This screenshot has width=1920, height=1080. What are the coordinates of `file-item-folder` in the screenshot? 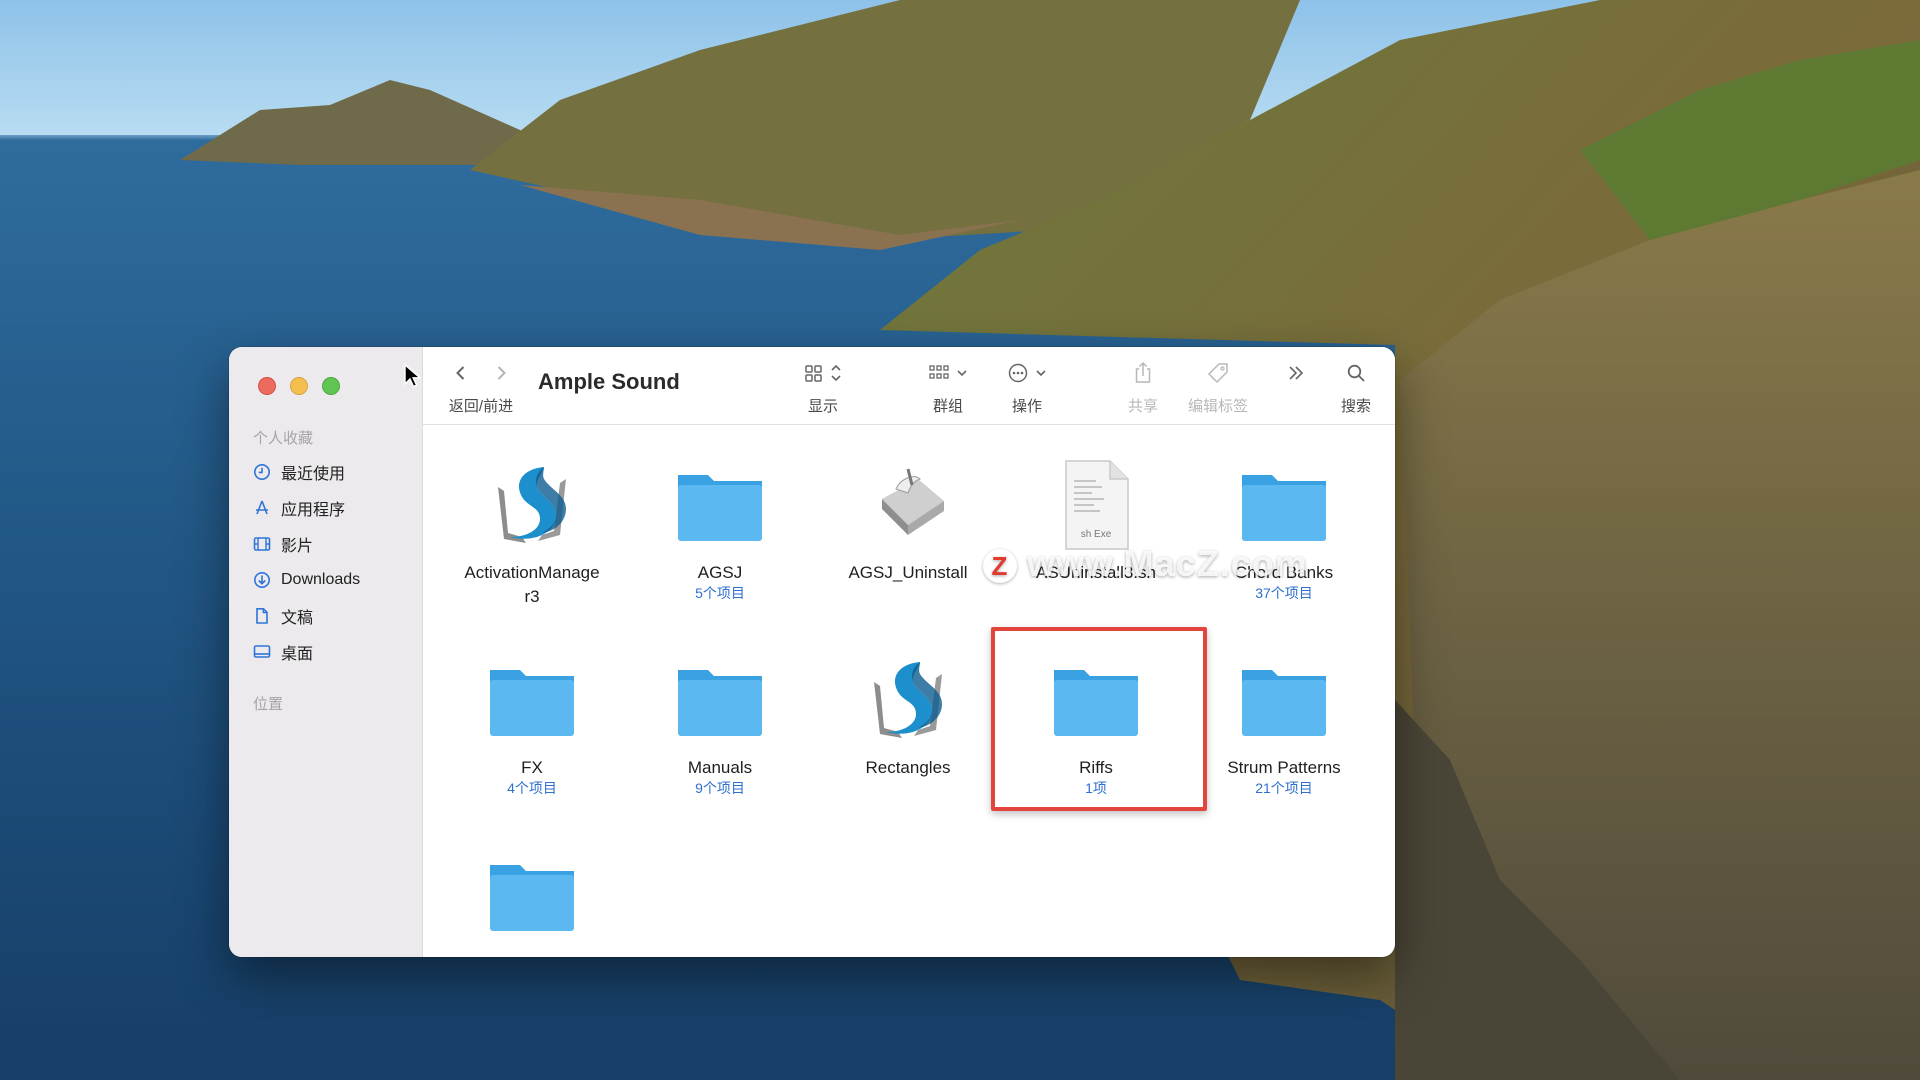 It's located at (532, 895).